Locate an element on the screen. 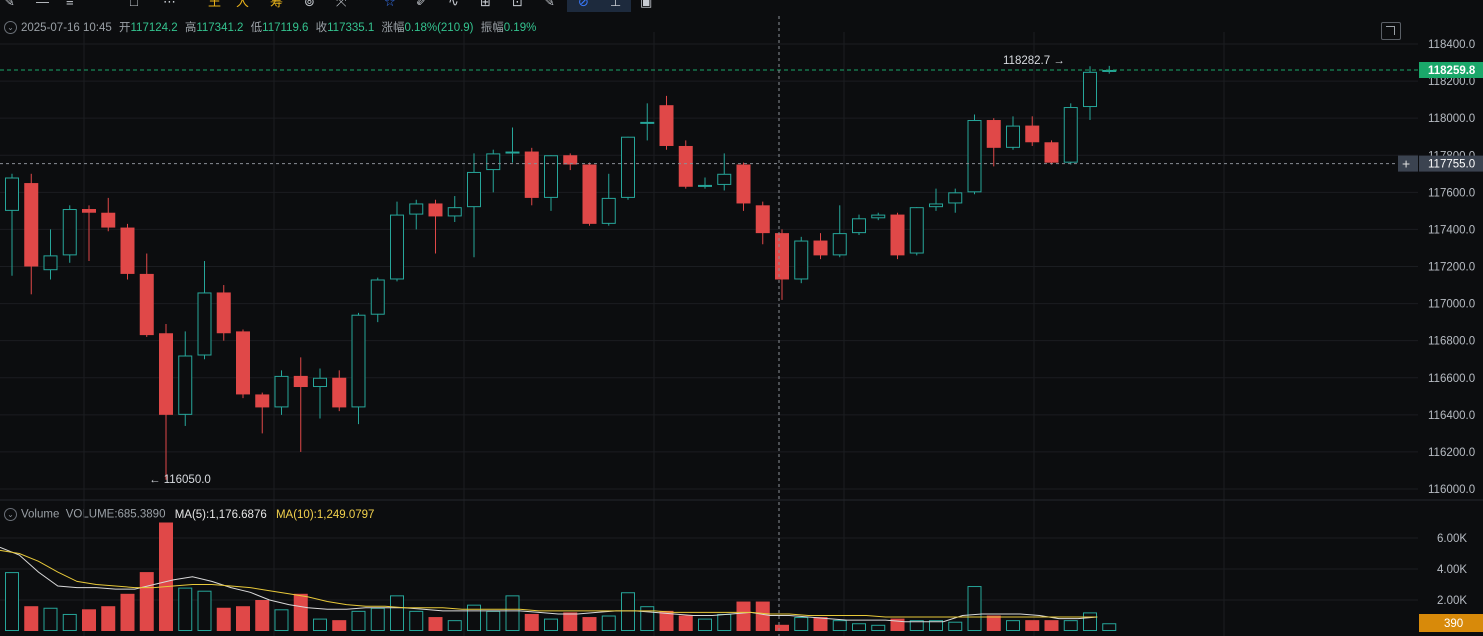 Image resolution: width=1483 pixels, height=636 pixels. price-axis-label: 117400.0 is located at coordinates (1451, 230).